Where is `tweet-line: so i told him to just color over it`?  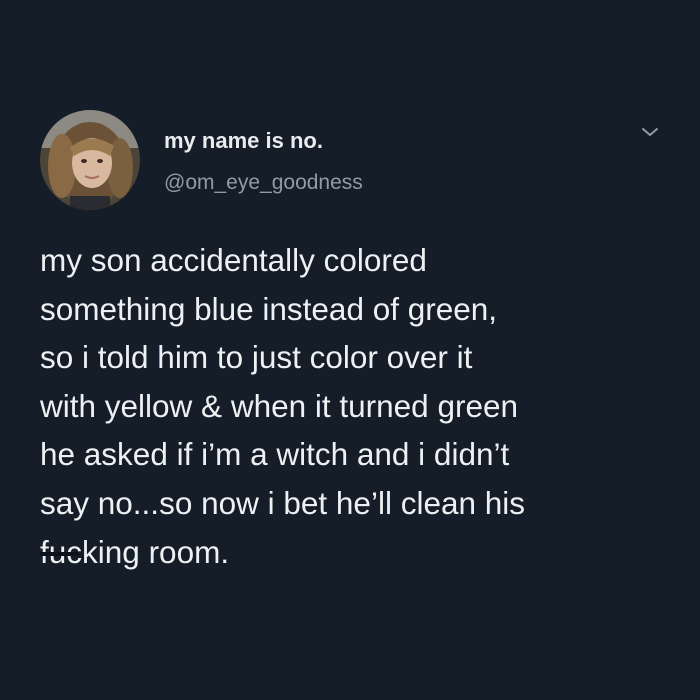 tweet-line: so i told him to just color over it is located at coordinates (256, 357).